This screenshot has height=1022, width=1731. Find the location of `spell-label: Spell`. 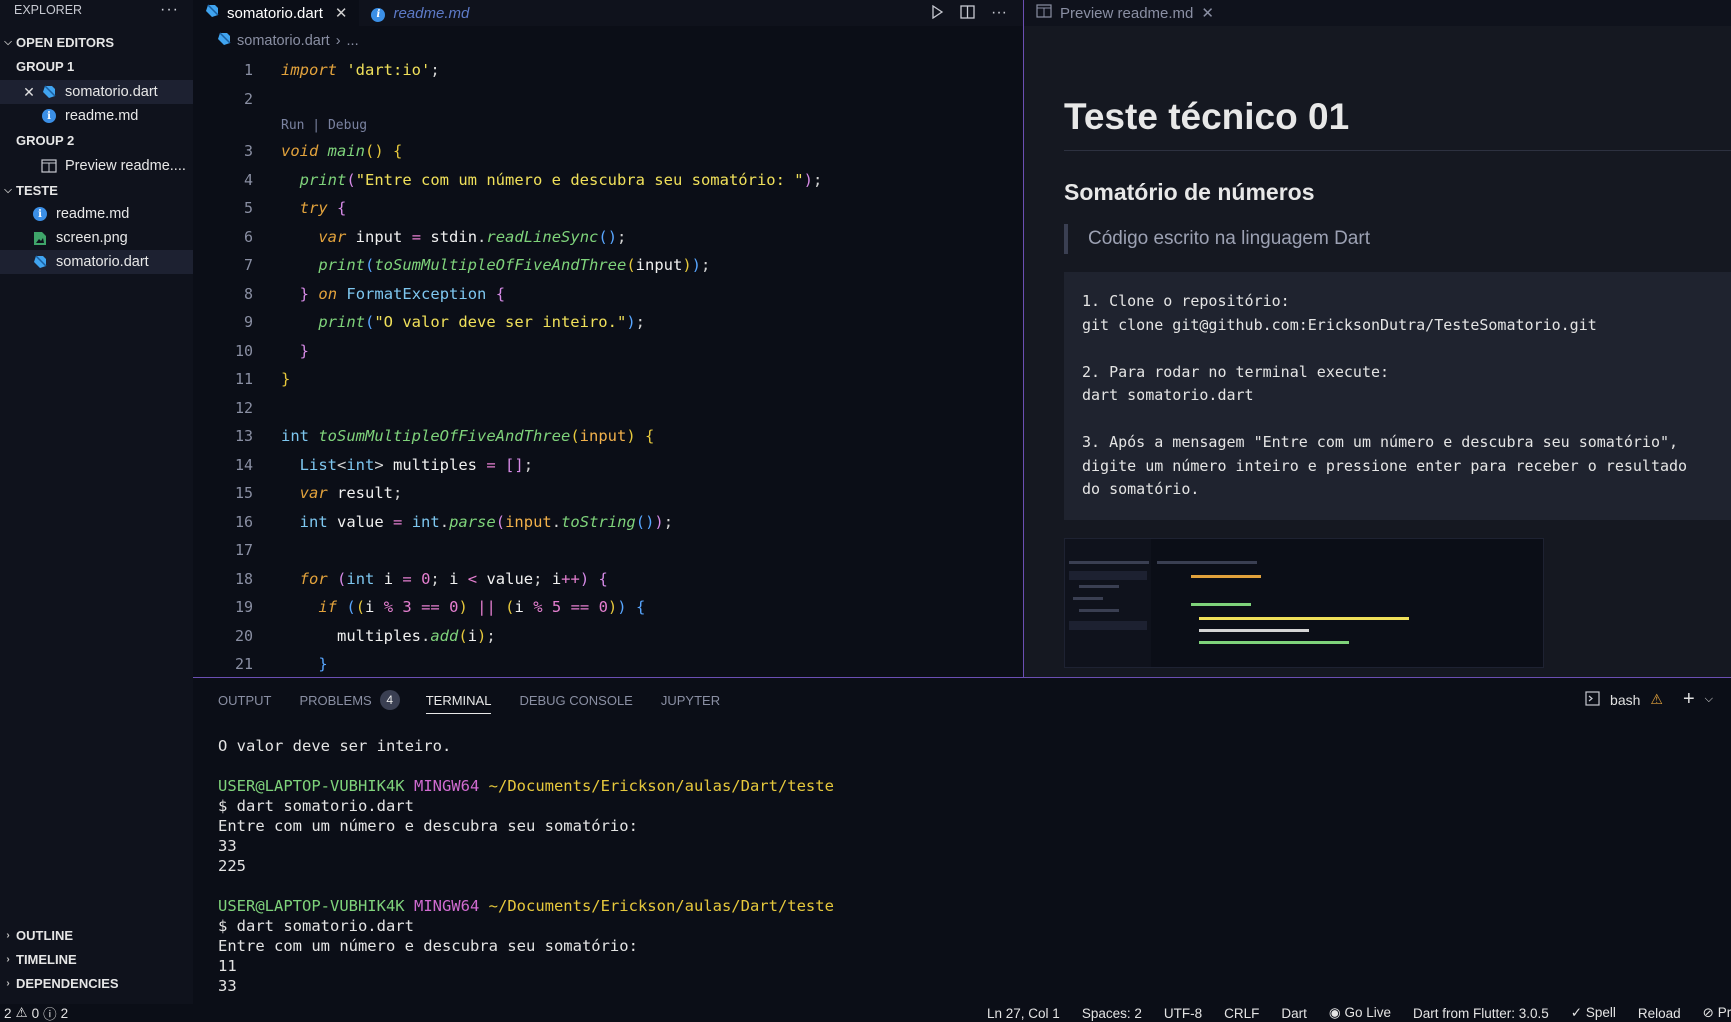

spell-label: Spell is located at coordinates (1600, 1012).